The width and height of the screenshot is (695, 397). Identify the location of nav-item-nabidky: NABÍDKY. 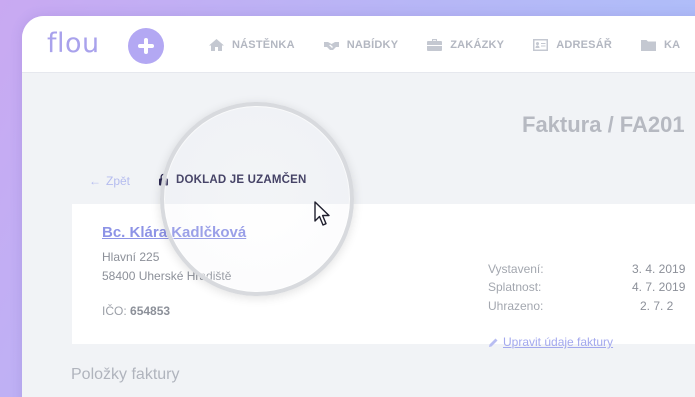
(361, 45).